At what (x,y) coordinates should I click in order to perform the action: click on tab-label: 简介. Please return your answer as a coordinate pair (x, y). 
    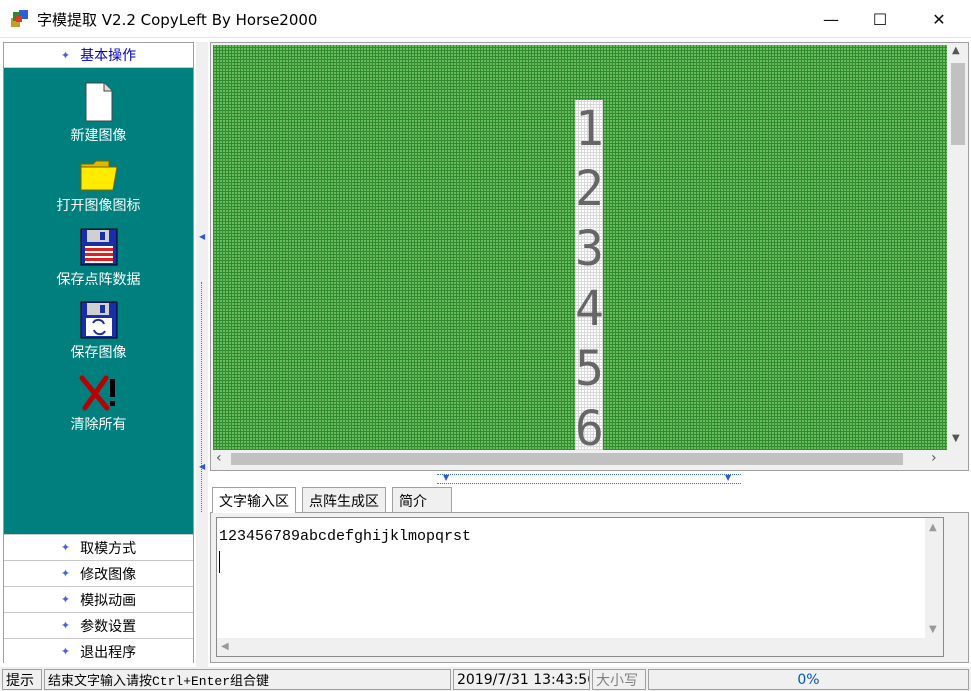
    Looking at the image, I should click on (413, 501).